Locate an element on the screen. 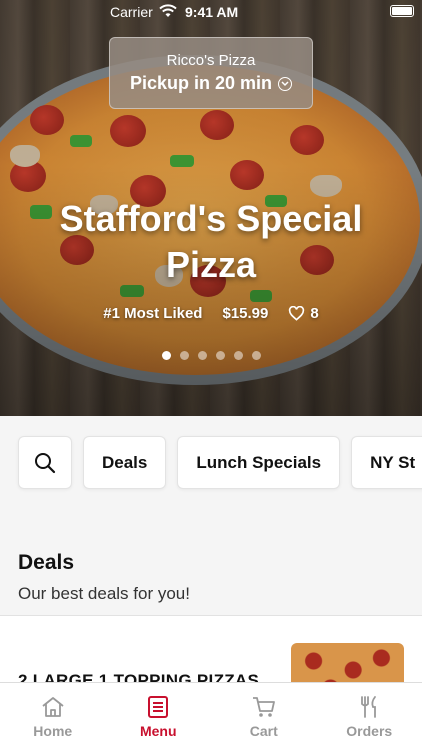 The height and width of the screenshot is (750, 422). title-line-2: Pizza is located at coordinates (211, 264).